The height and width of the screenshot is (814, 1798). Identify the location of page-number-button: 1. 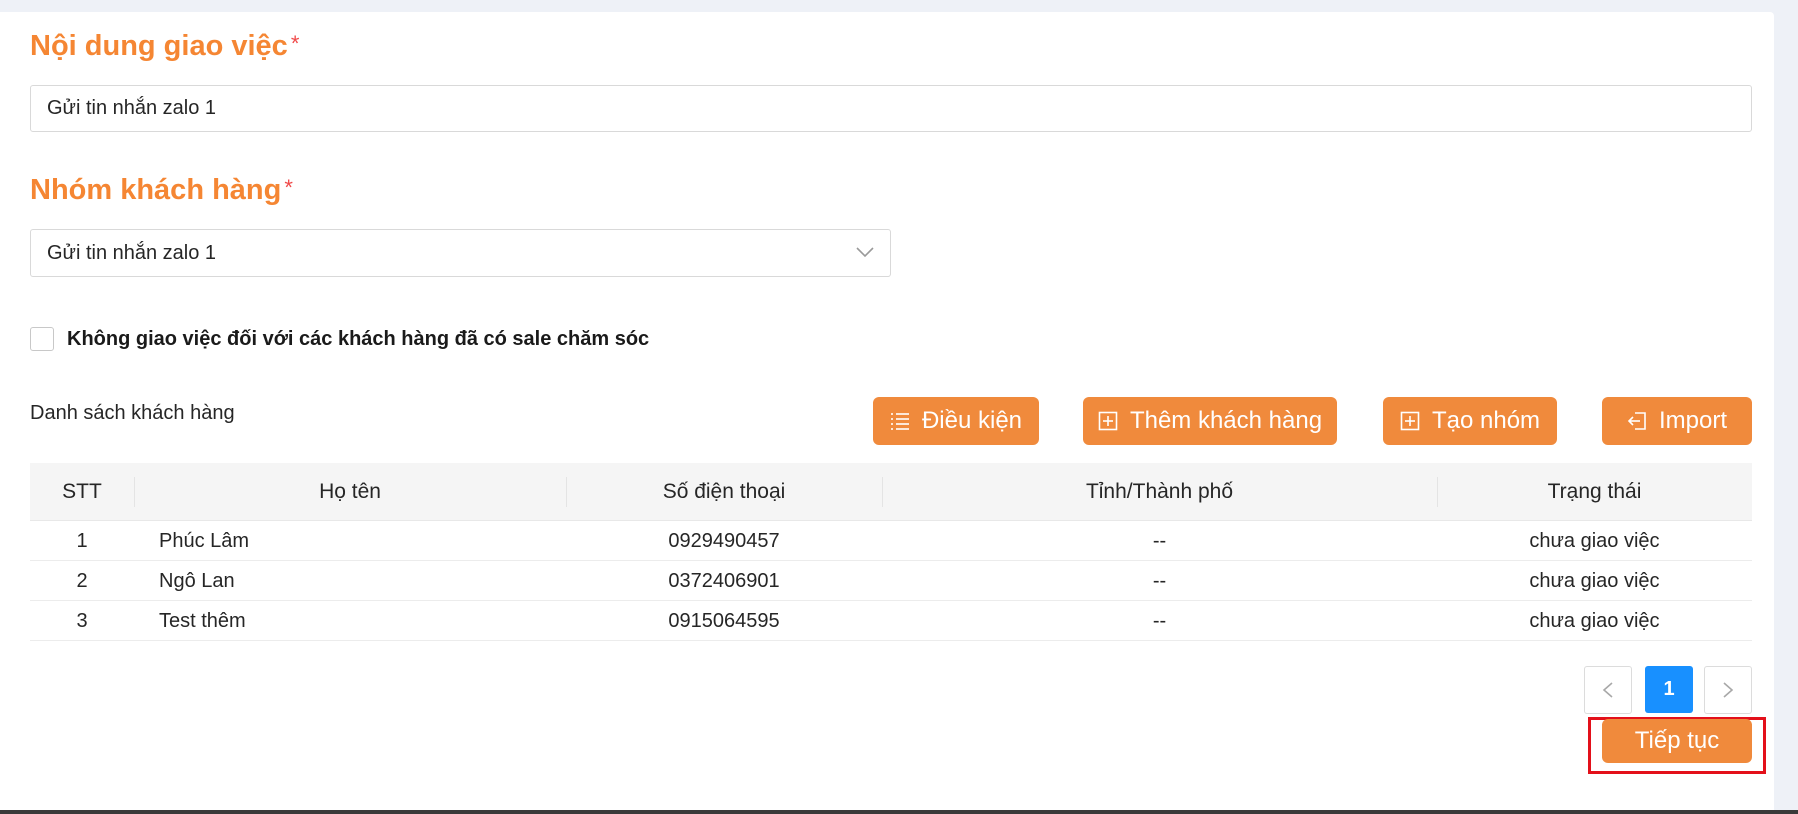
(1669, 689).